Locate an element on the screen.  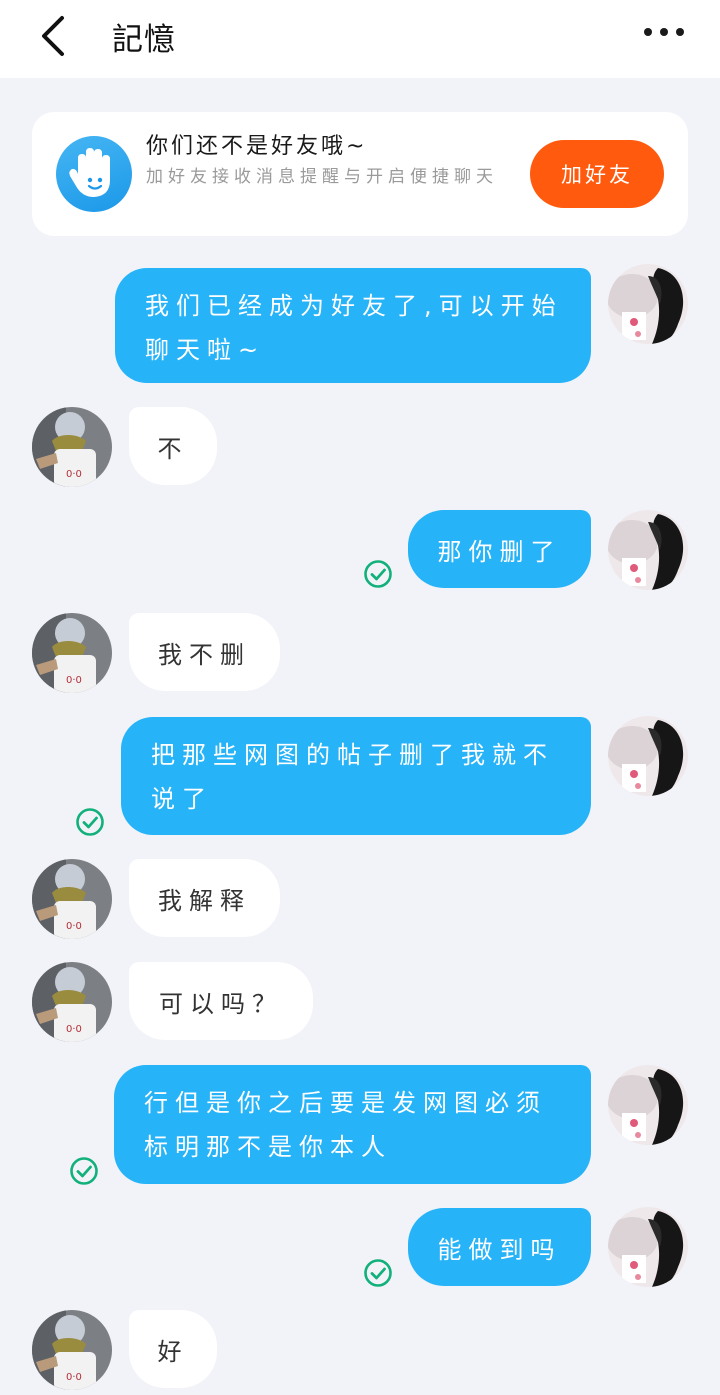
message-bubble-self: 能做到吗 is located at coordinates (499, 1247).